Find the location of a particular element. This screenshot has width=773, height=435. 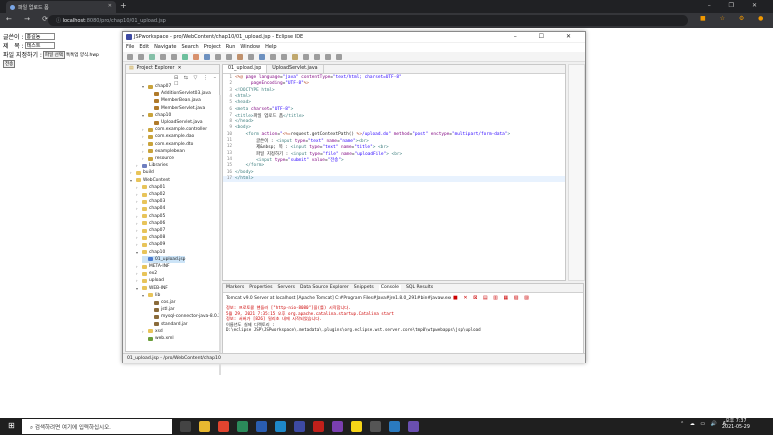

task-view-icon is located at coordinates (185, 426).